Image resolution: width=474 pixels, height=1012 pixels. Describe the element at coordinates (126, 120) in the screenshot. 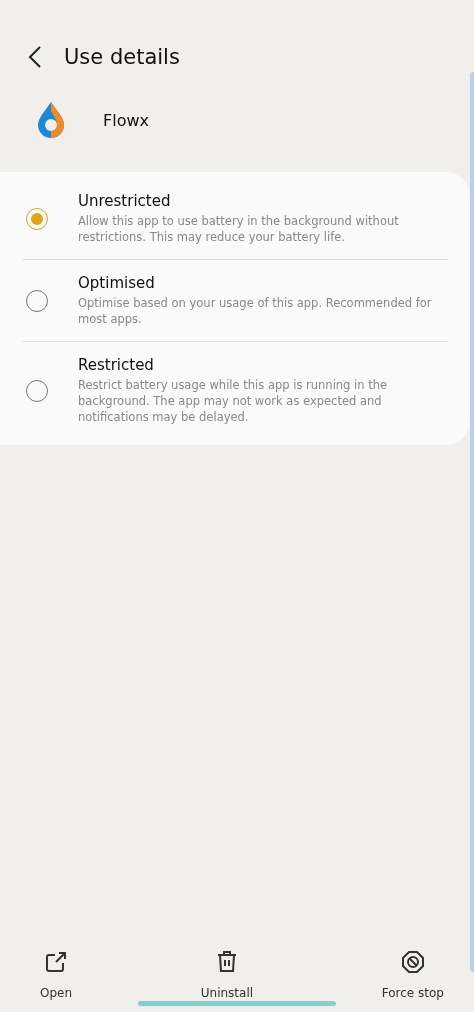

I see `app-name: Flowx` at that location.